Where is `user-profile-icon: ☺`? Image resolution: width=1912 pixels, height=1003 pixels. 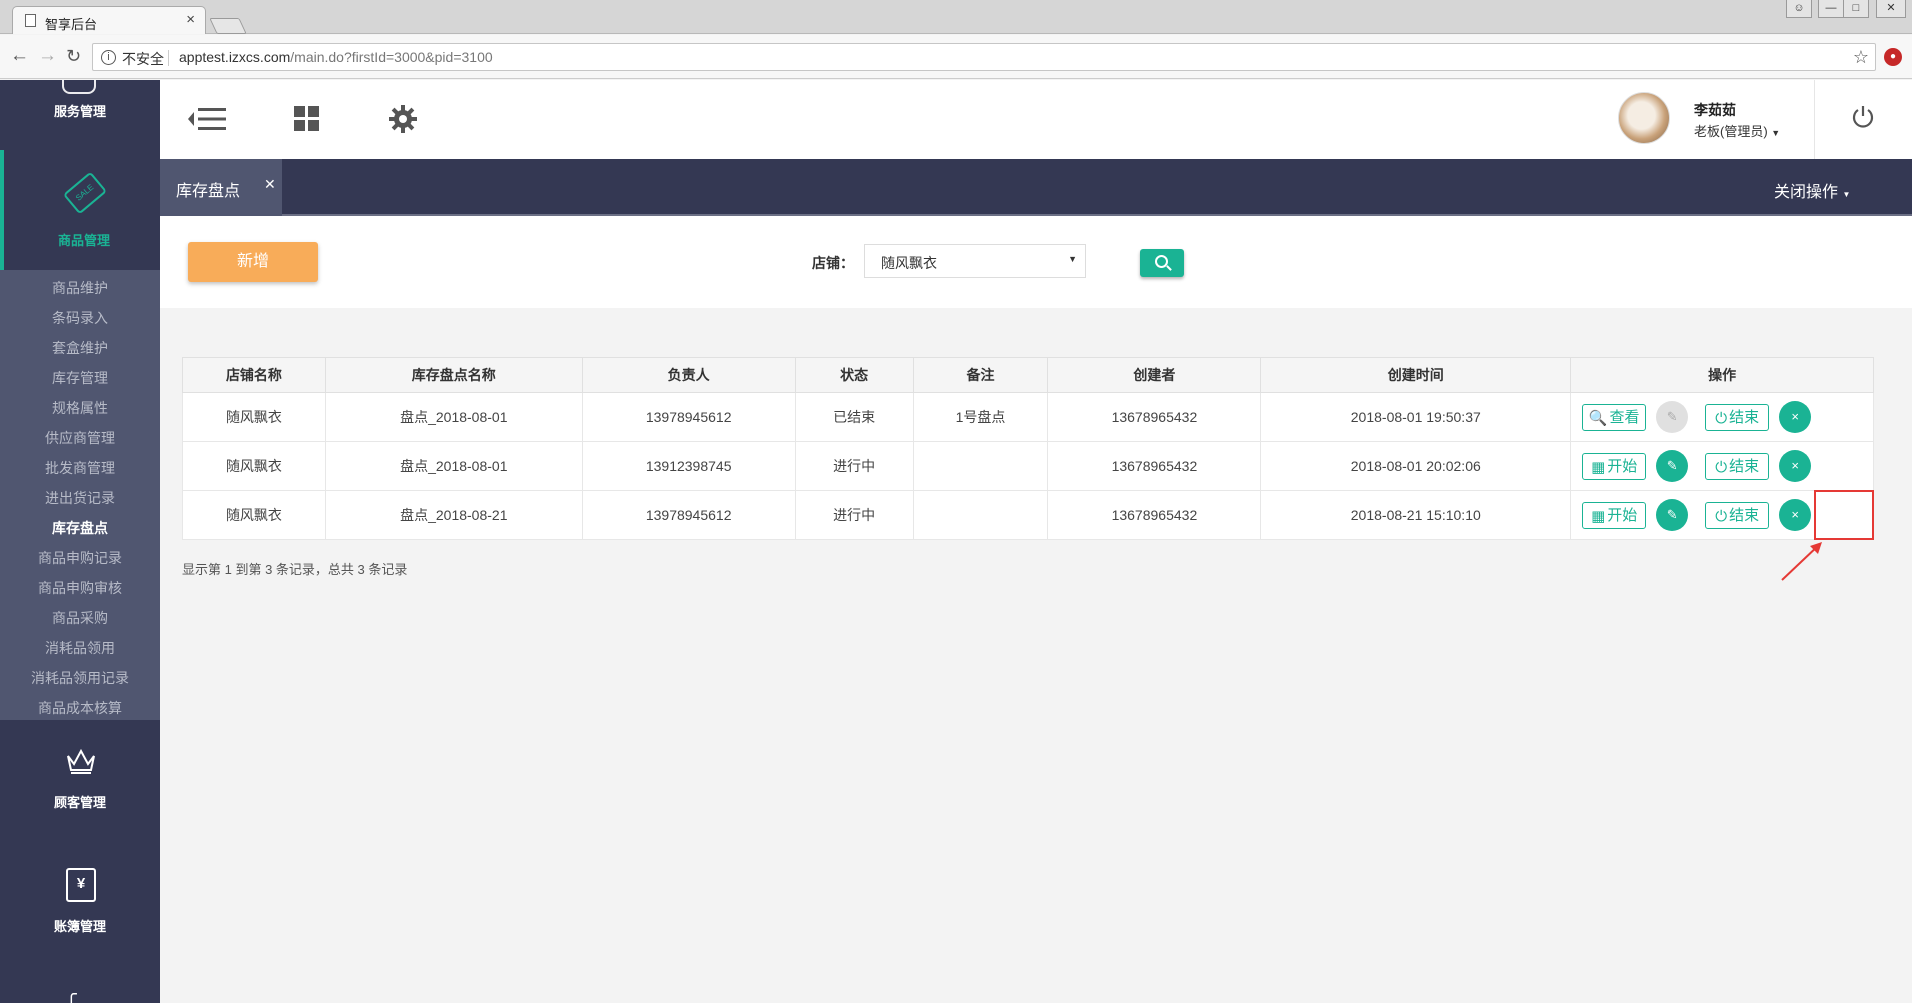 user-profile-icon: ☺ is located at coordinates (1799, 9).